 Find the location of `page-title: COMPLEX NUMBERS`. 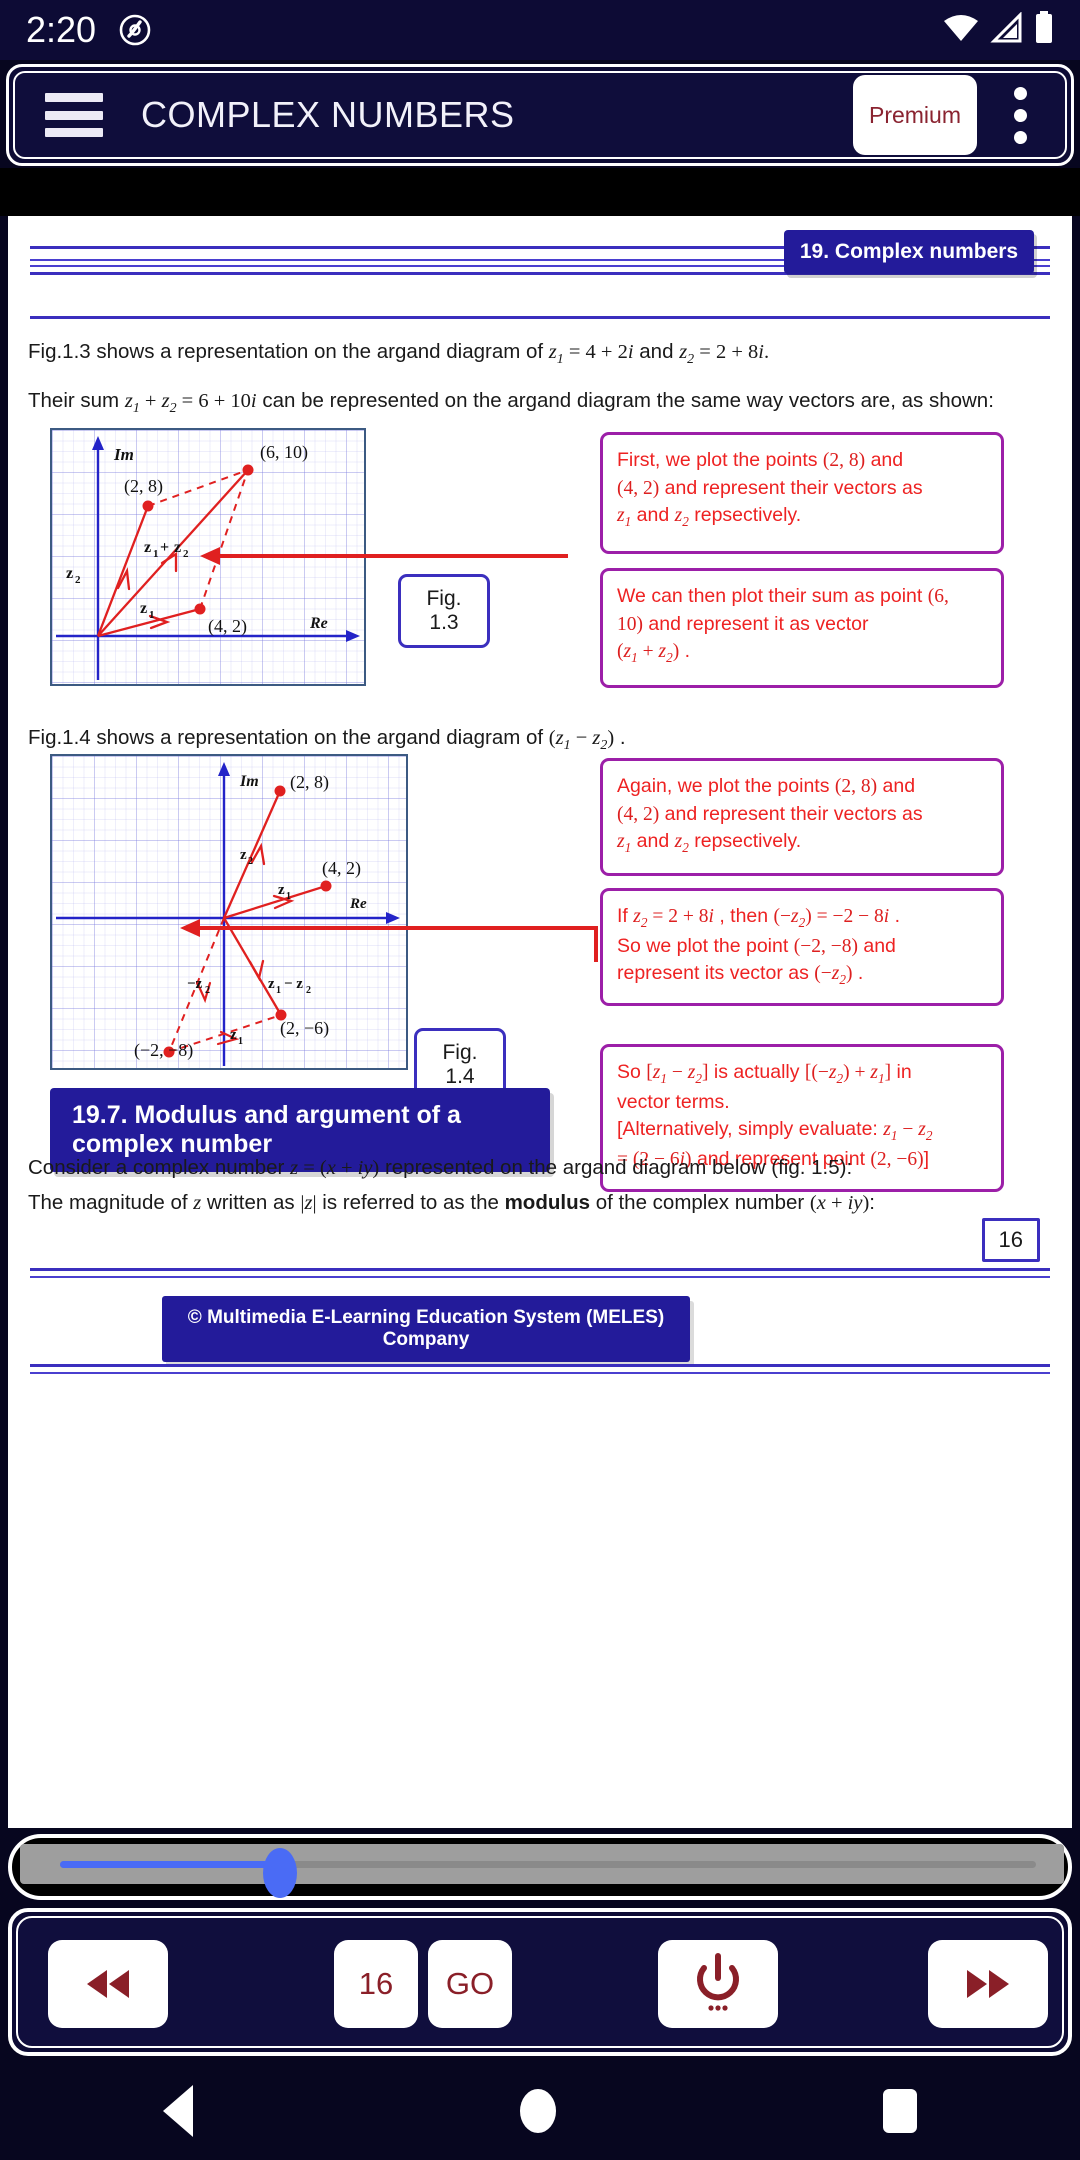

page-title: COMPLEX NUMBERS is located at coordinates (328, 114).